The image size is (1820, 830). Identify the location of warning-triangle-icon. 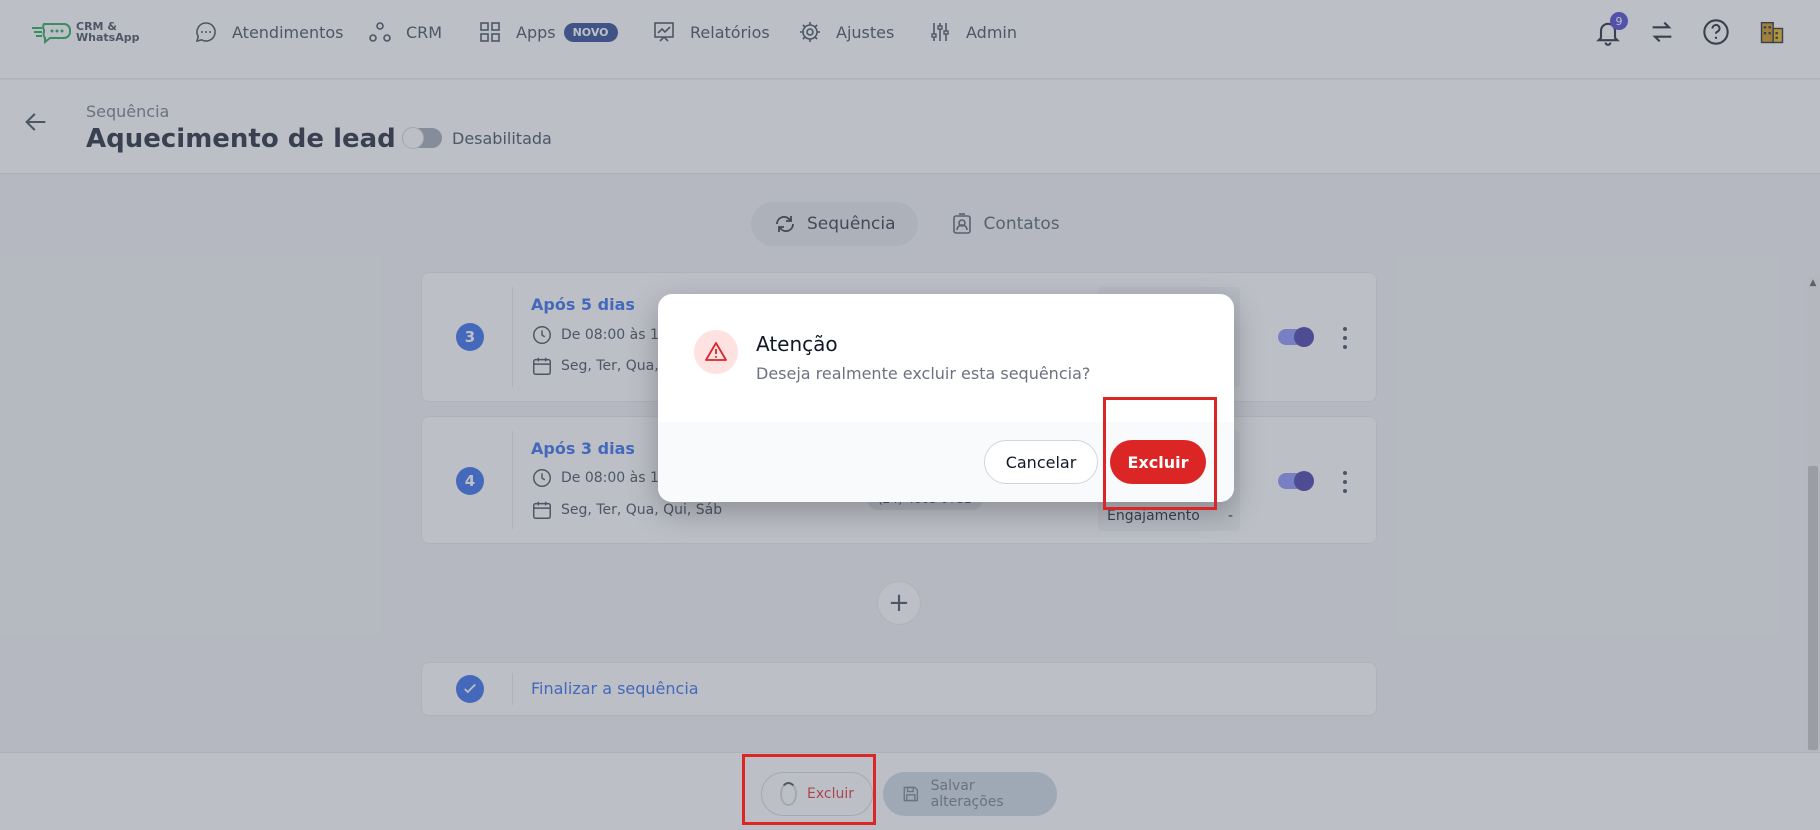
(716, 351).